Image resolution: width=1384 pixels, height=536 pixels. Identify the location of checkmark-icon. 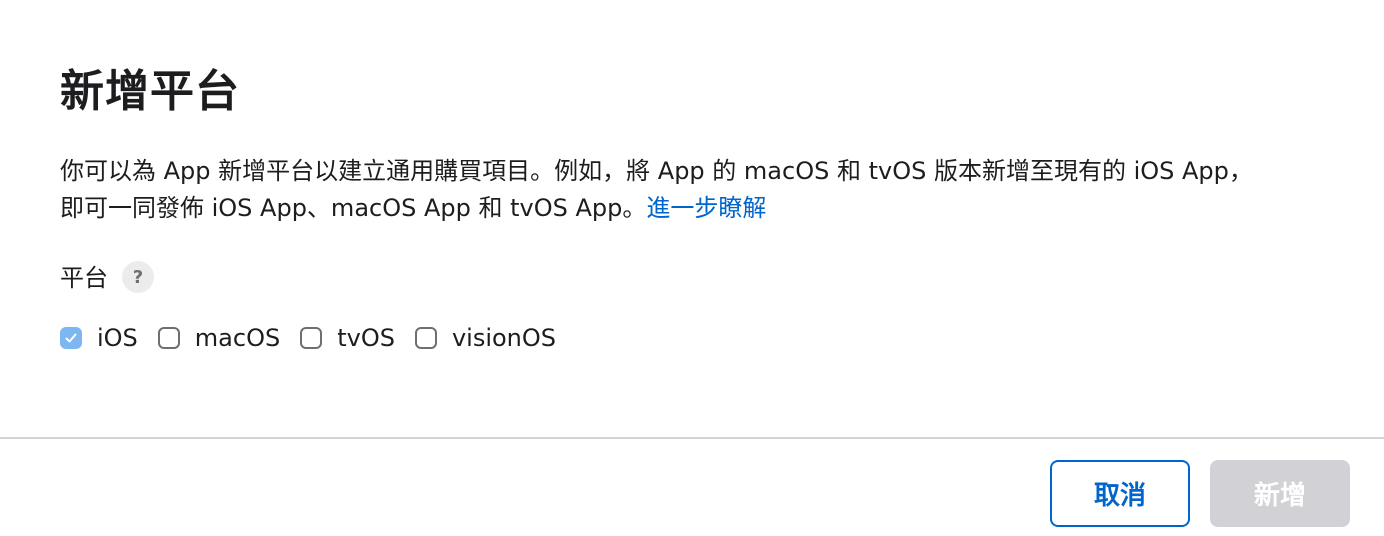
(71, 338).